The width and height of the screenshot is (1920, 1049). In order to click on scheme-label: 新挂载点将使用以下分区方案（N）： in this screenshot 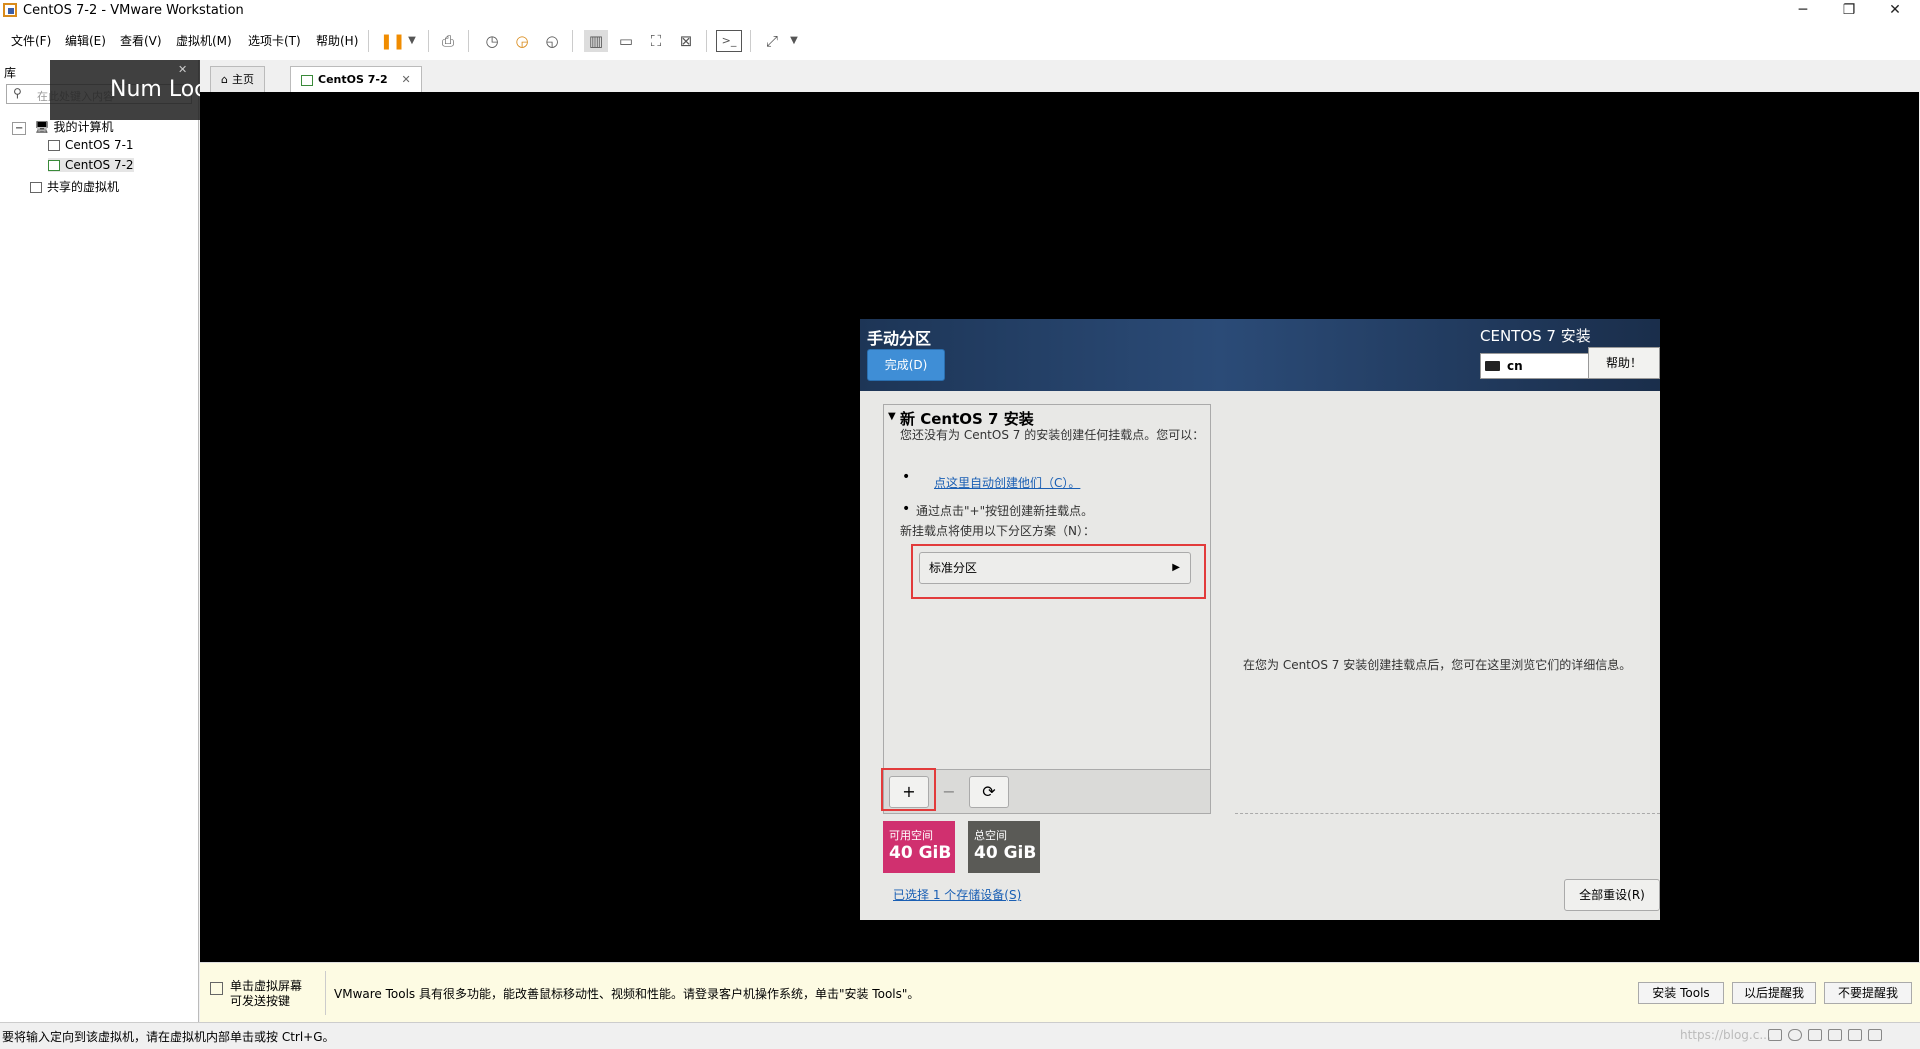, I will do `click(997, 531)`.